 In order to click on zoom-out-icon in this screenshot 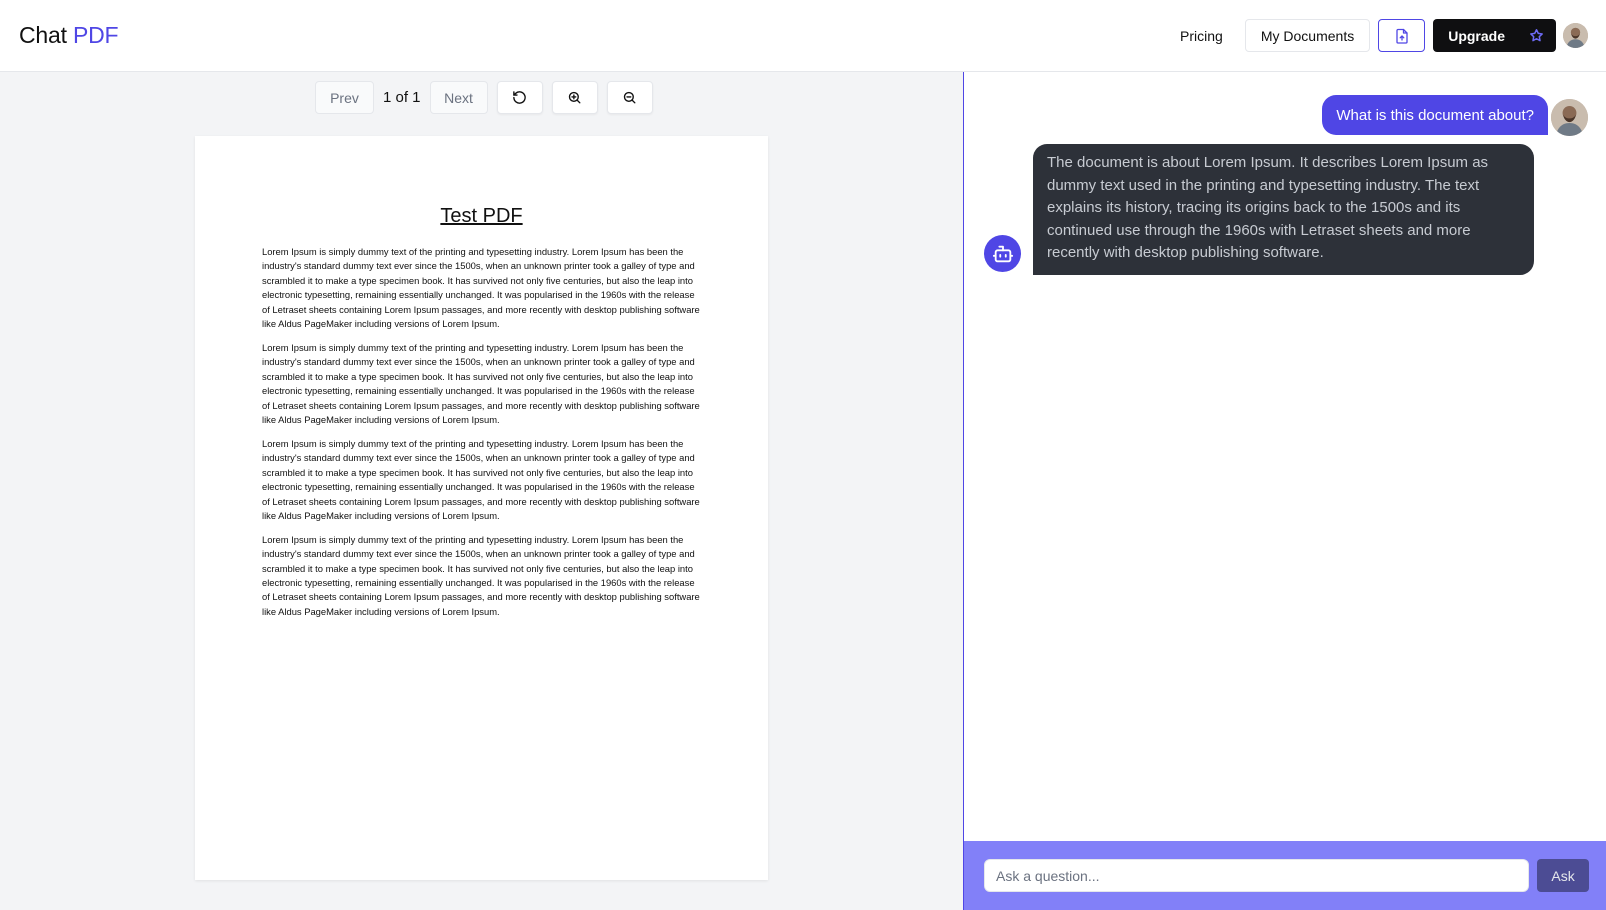, I will do `click(629, 97)`.